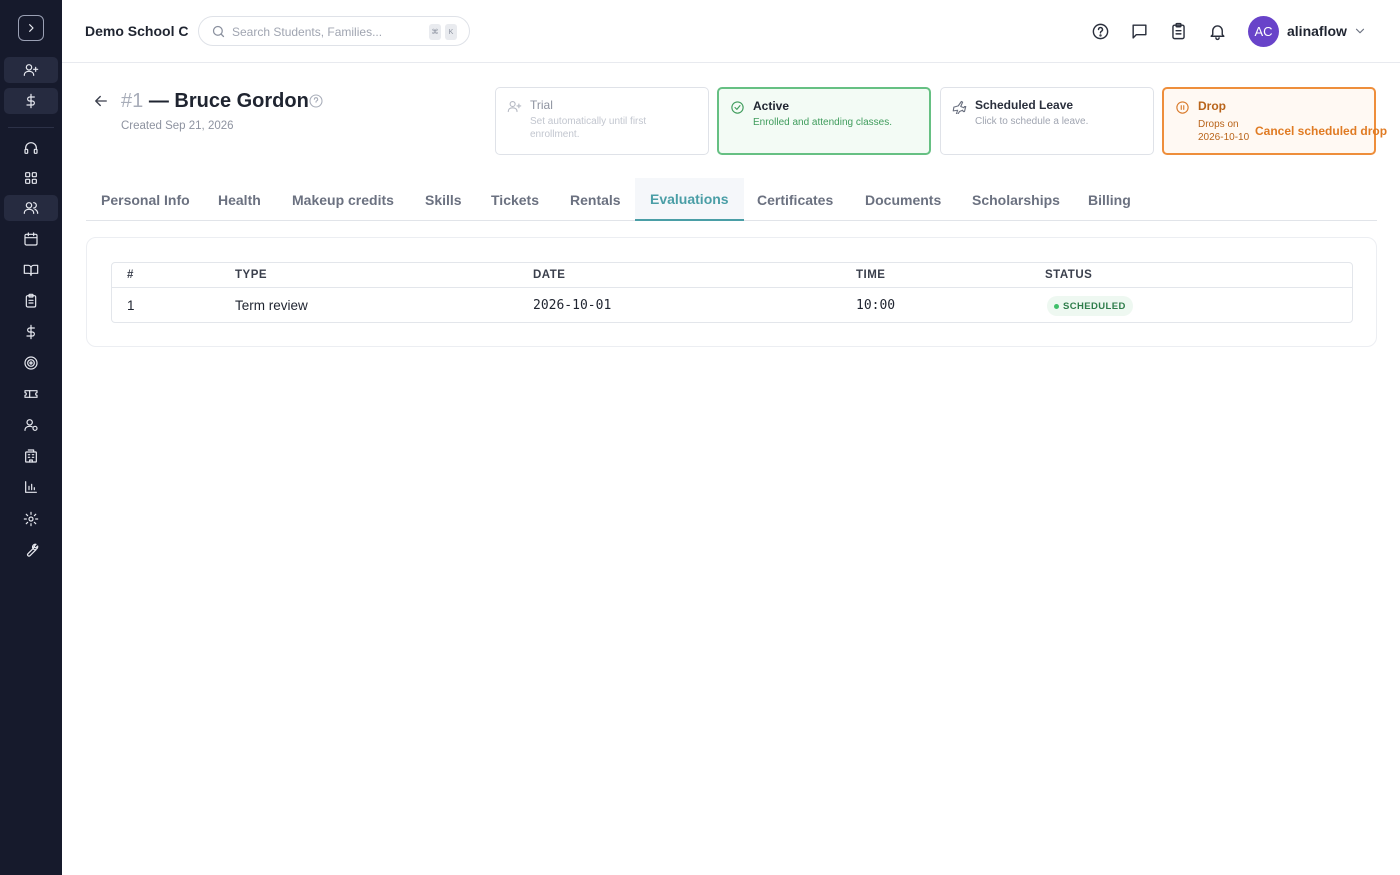 The image size is (1400, 875). Describe the element at coordinates (327, 32) in the screenshot. I see `search-input` at that location.